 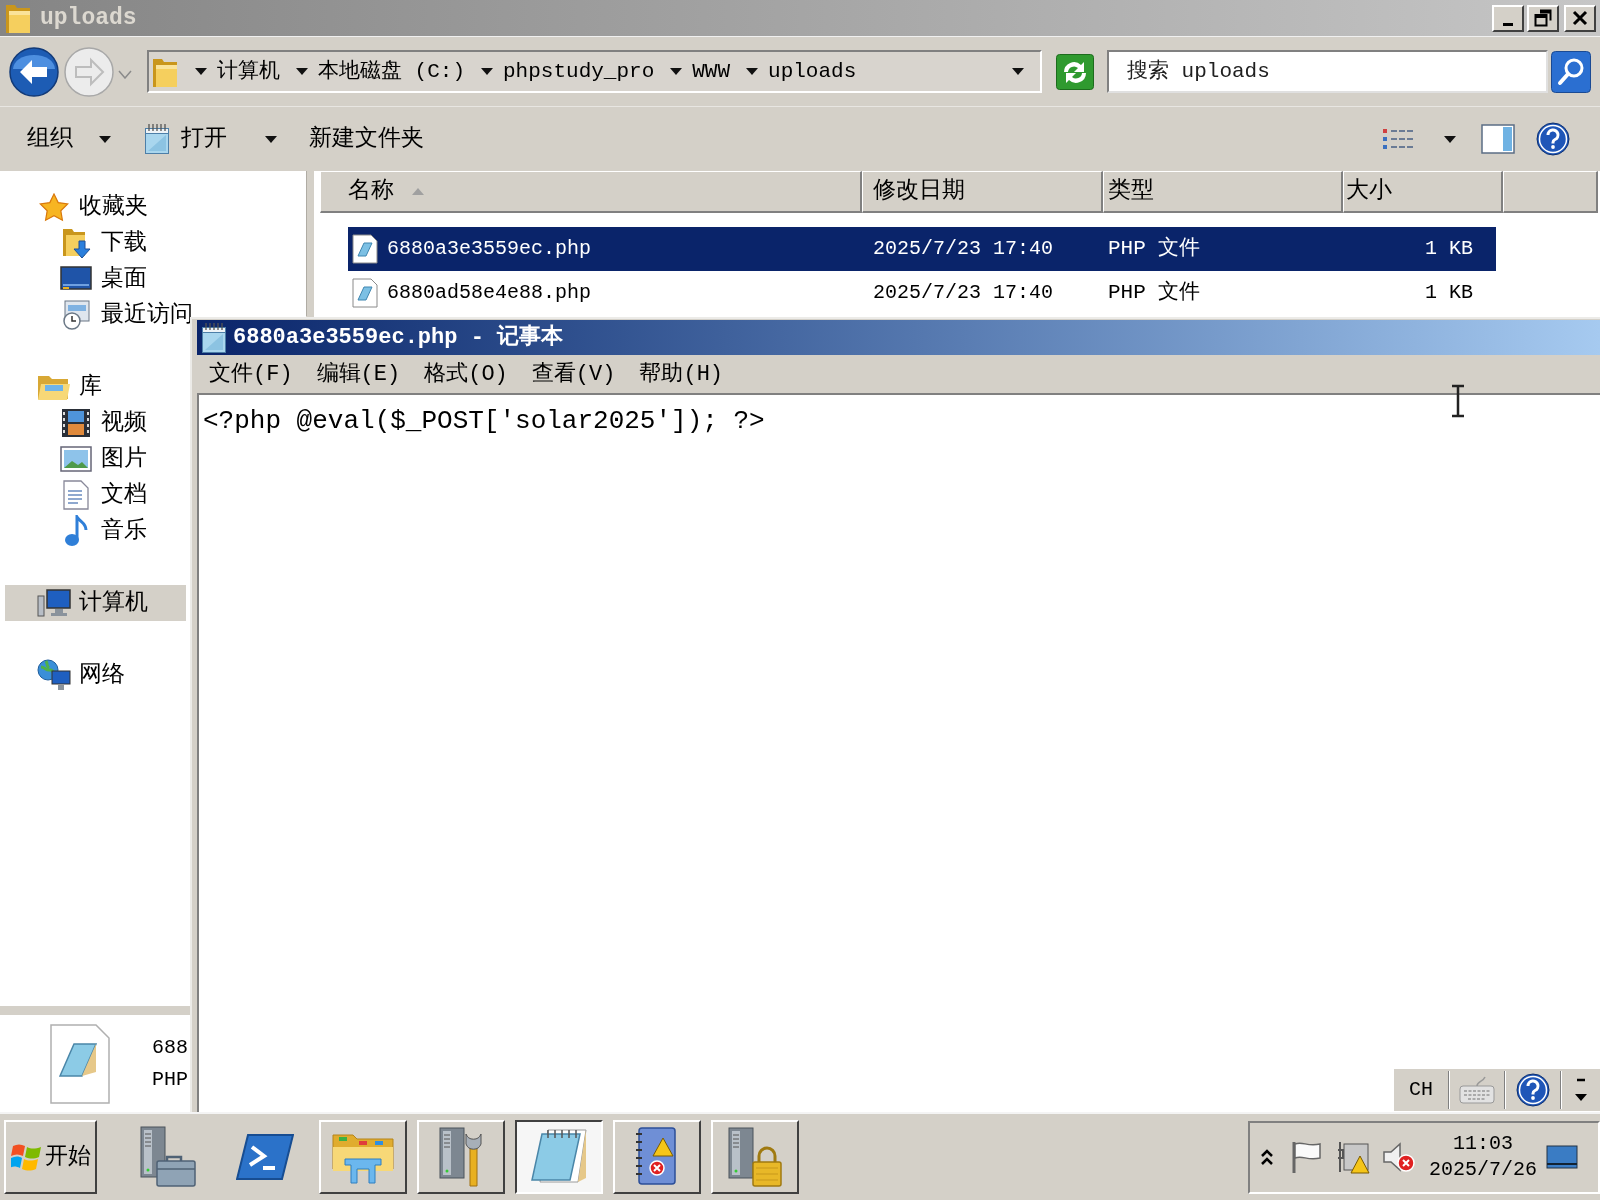 What do you see at coordinates (391, 71) in the screenshot?
I see `breadcrumb-item: 本地磁盘 (C:)` at bounding box center [391, 71].